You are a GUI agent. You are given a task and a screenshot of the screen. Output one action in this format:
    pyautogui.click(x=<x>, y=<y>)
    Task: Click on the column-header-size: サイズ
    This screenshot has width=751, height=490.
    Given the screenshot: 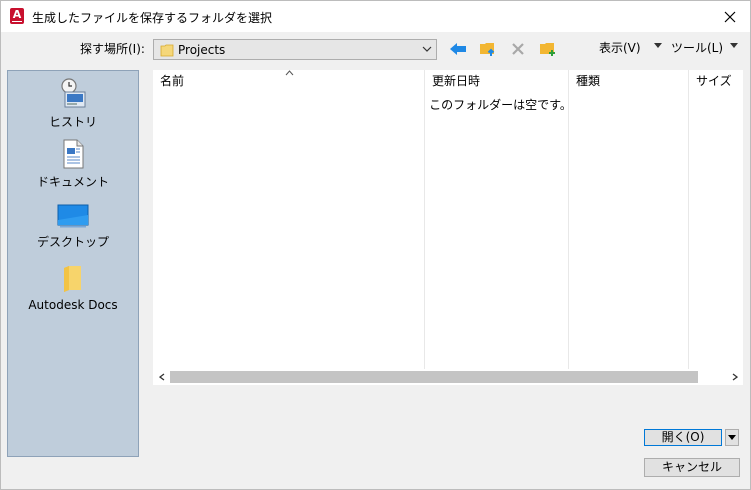 What is the action you would take?
    pyautogui.click(x=716, y=81)
    